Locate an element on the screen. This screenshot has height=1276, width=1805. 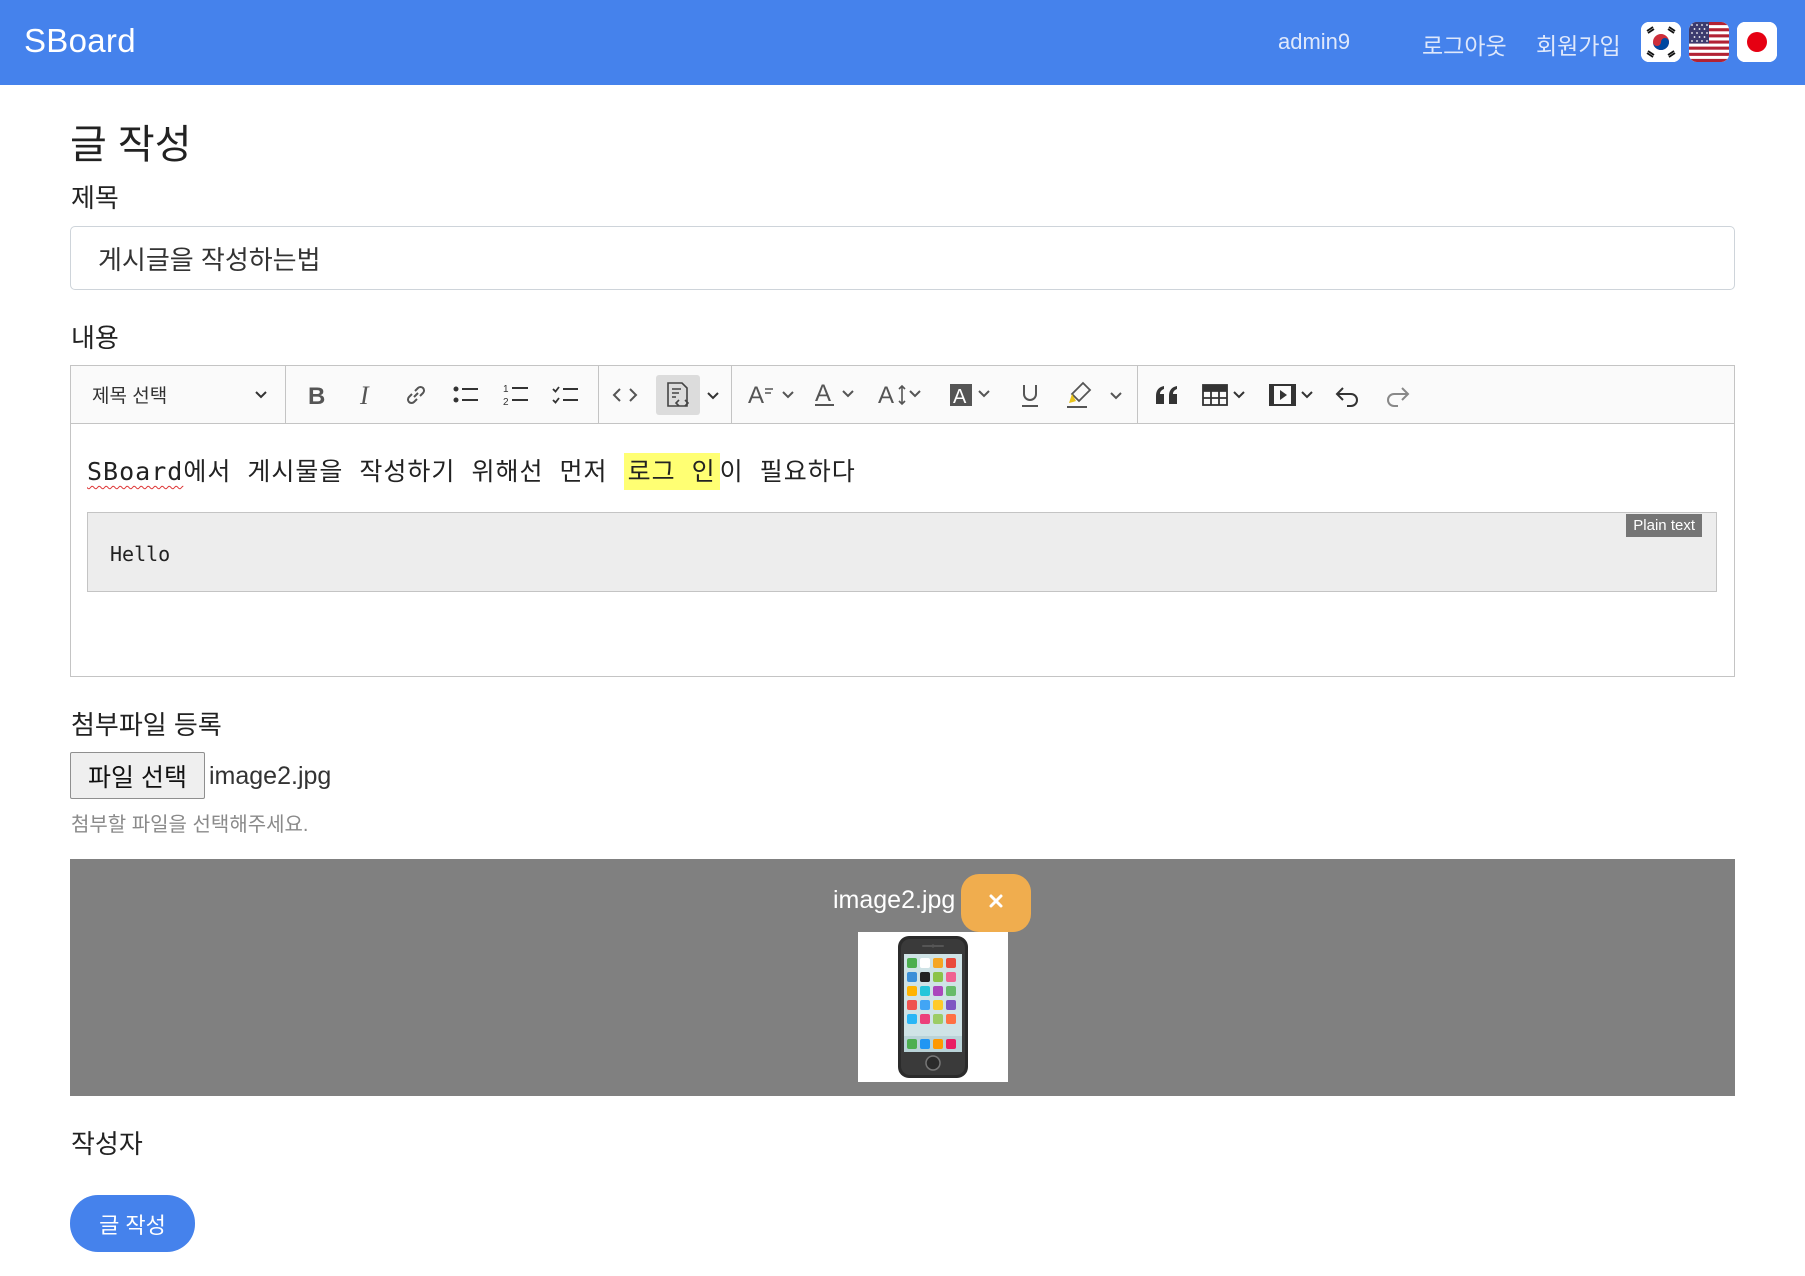
svg-text: B is located at coordinates (316, 395).